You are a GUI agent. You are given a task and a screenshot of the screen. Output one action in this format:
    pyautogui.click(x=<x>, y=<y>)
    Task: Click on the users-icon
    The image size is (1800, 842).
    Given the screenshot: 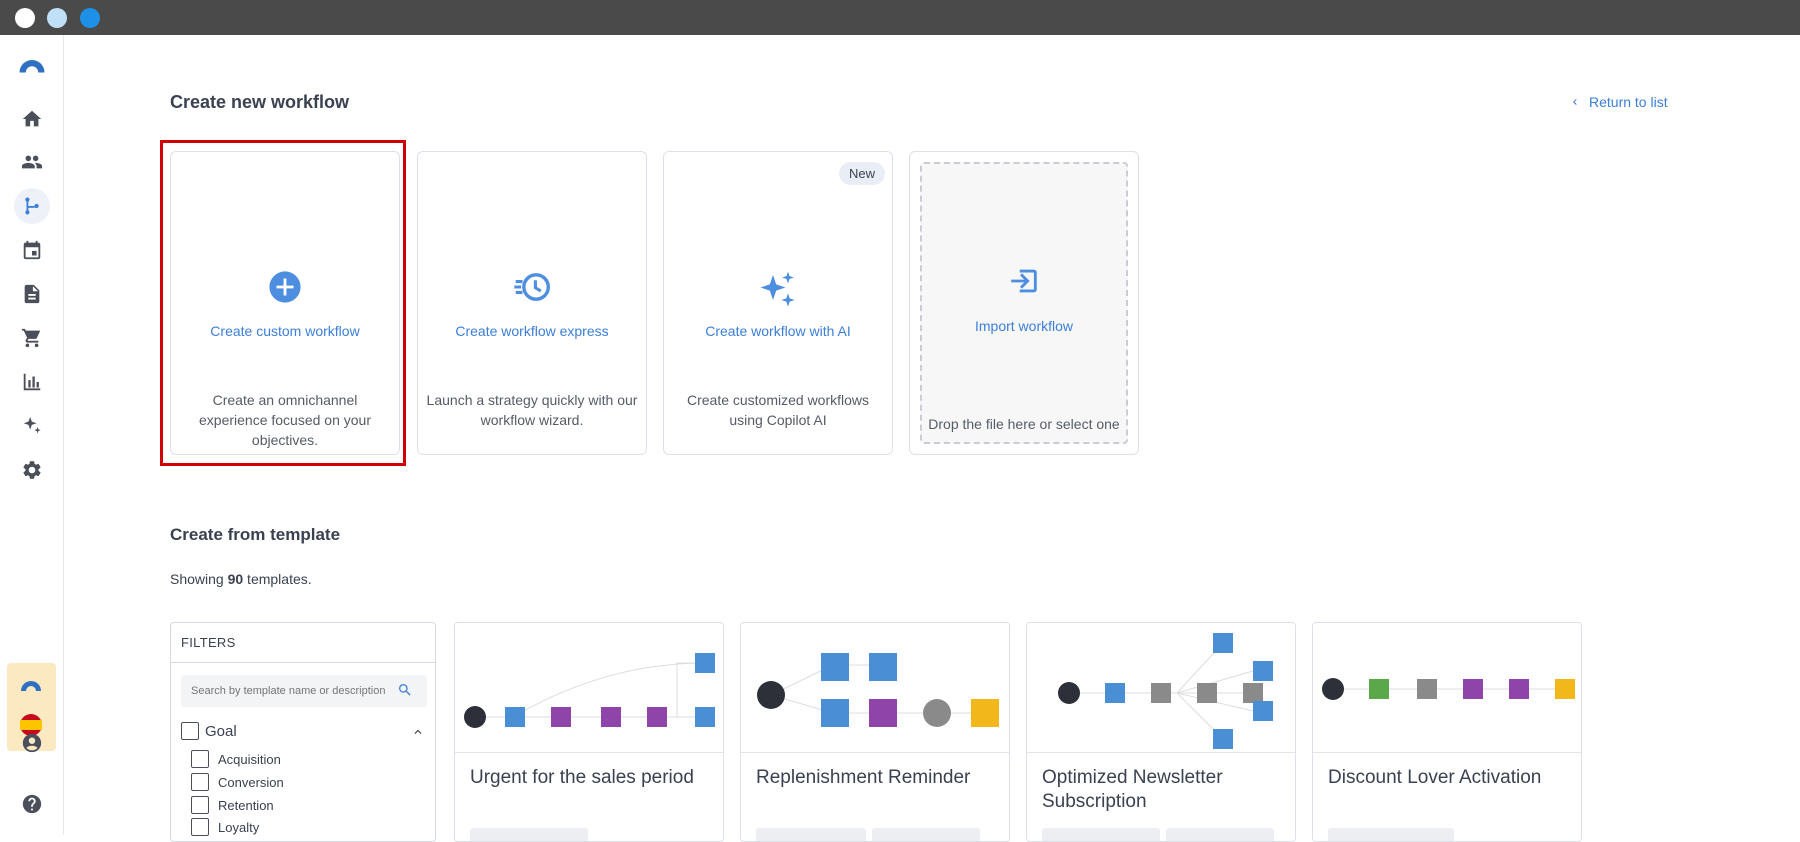 What is the action you would take?
    pyautogui.click(x=32, y=162)
    